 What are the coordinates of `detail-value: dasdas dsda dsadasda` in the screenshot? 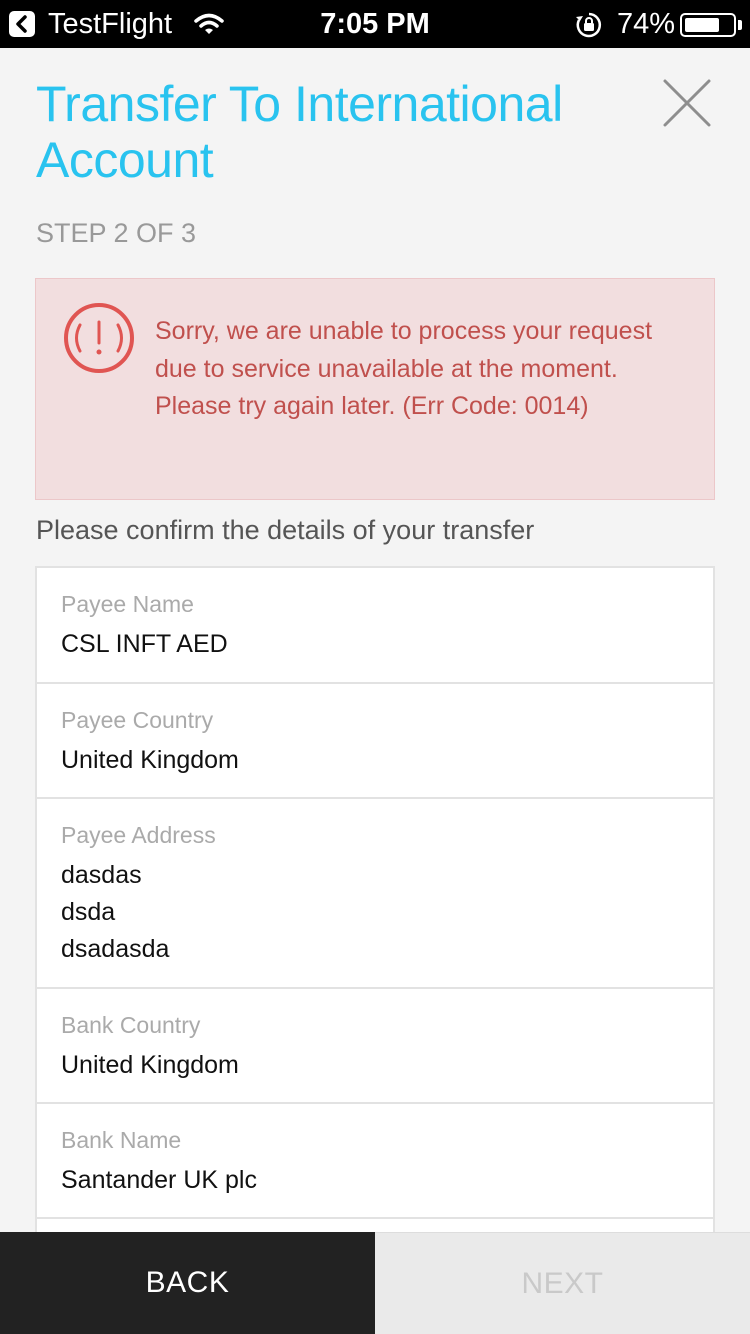 It's located at (387, 912).